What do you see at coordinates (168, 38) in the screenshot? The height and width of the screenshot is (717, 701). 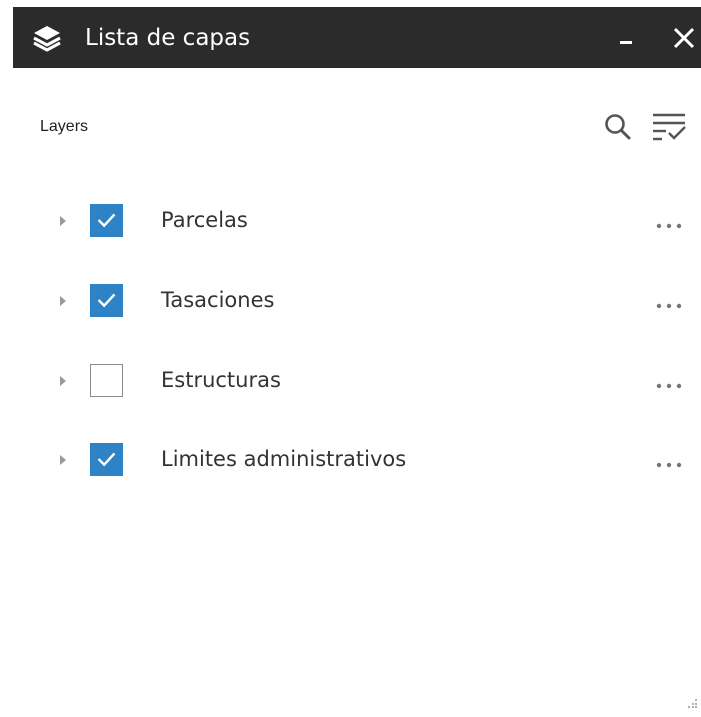 I see `panel-title: Lista de capas` at bounding box center [168, 38].